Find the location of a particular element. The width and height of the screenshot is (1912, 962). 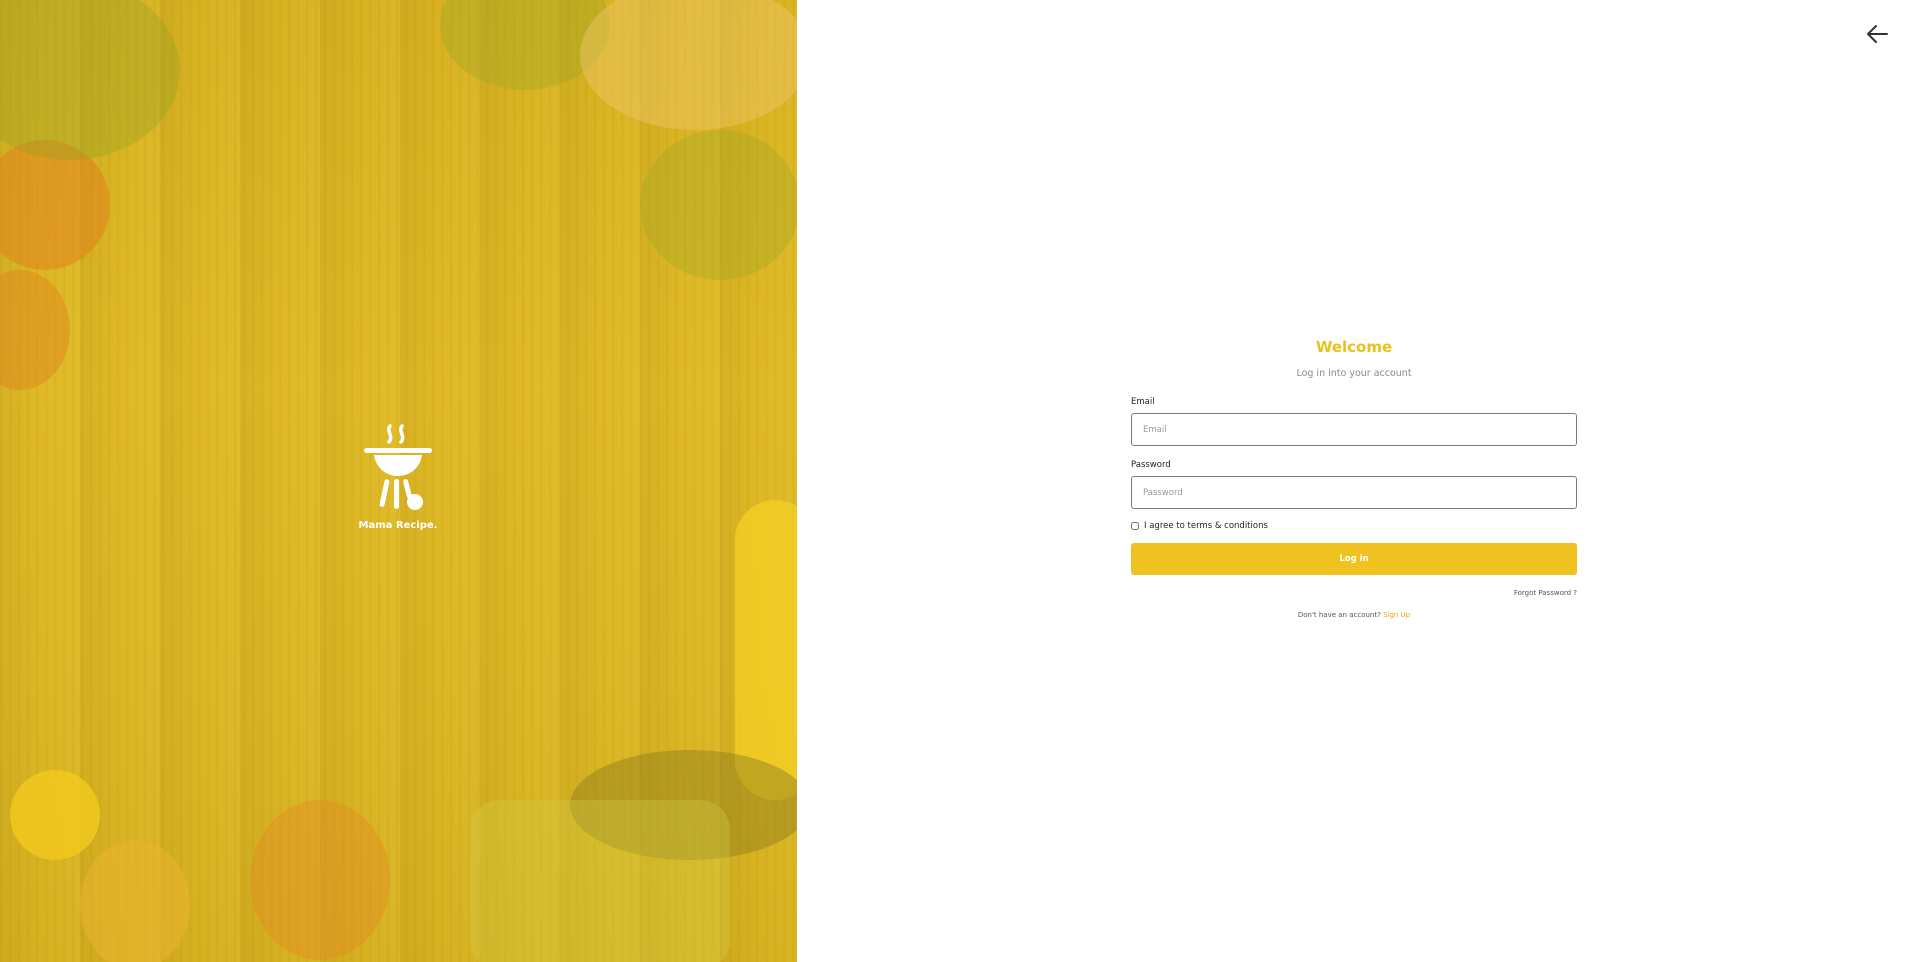

grill-icon is located at coordinates (398, 467).